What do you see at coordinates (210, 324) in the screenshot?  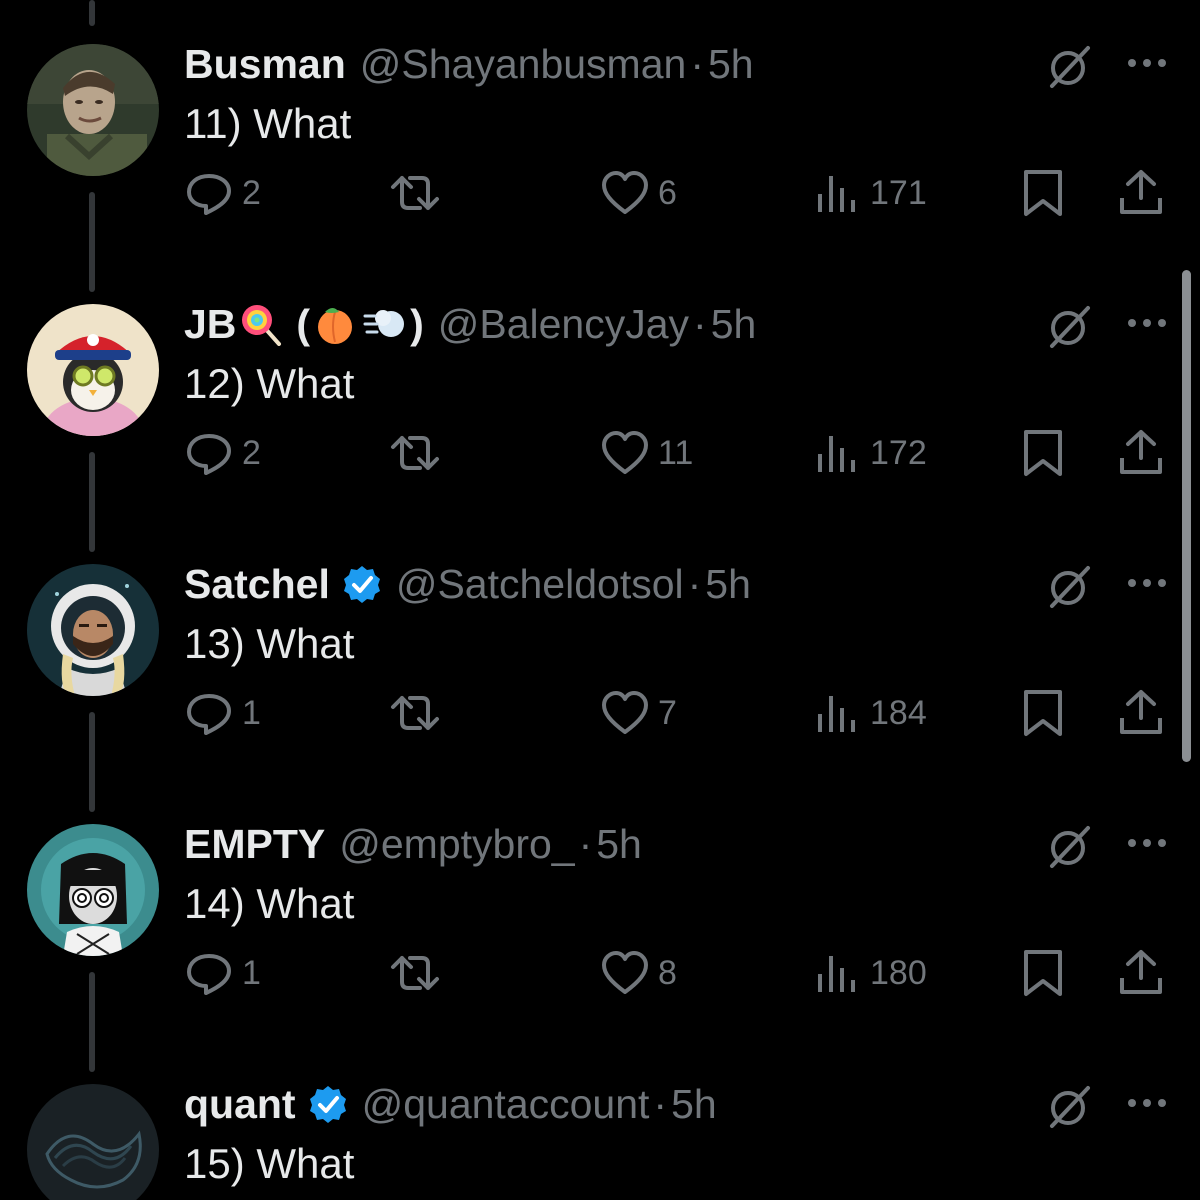 I see `display-name: JB` at bounding box center [210, 324].